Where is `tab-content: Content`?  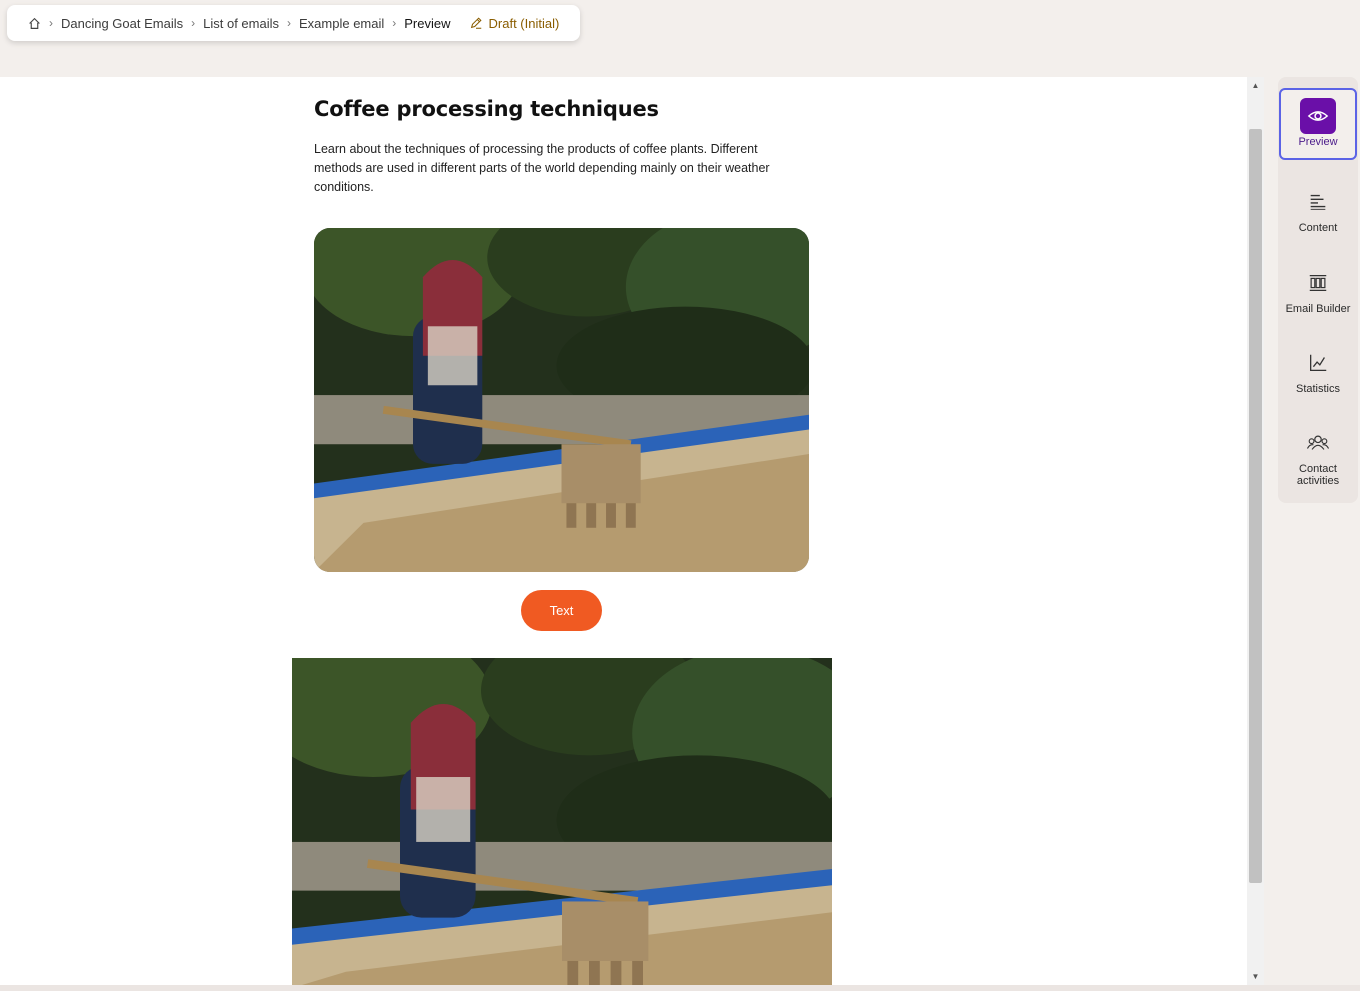 tab-content: Content is located at coordinates (1318, 209).